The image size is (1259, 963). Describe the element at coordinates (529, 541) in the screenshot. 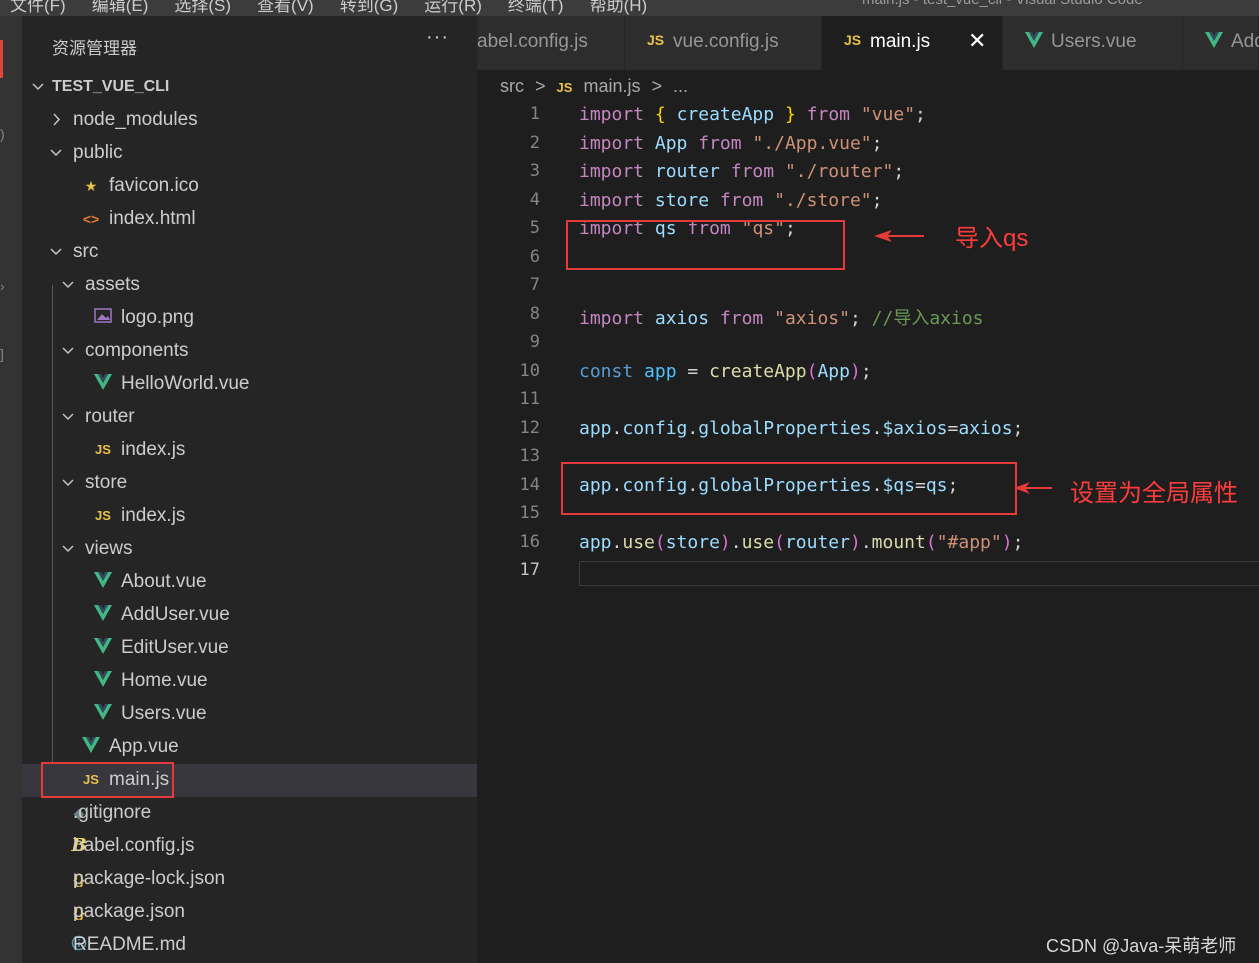

I see `line-number: 16` at that location.